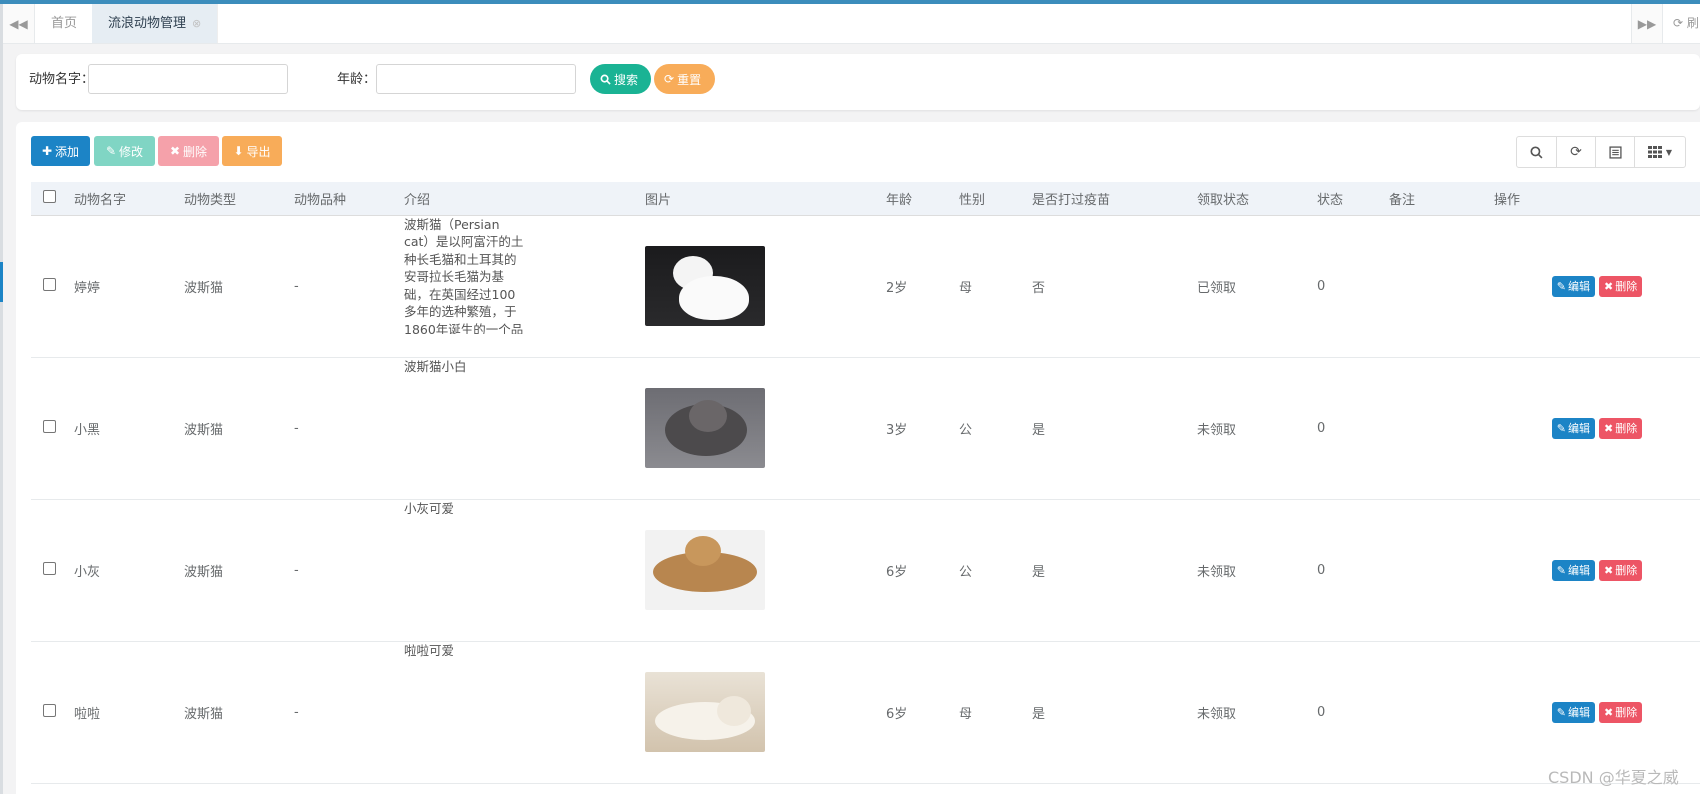  I want to click on cell-name: 婷婷, so click(119, 286).